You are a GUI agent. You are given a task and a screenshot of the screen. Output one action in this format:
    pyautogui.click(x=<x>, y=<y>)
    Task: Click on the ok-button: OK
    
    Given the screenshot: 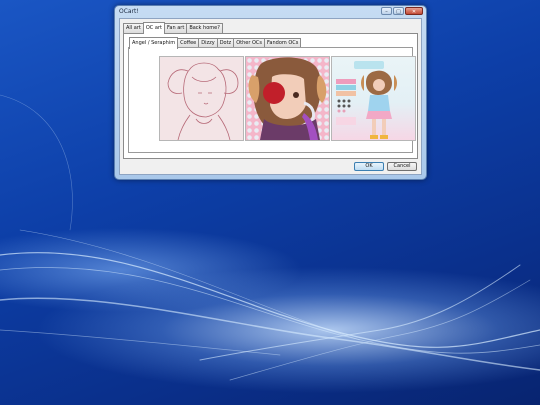 What is the action you would take?
    pyautogui.click(x=369, y=166)
    